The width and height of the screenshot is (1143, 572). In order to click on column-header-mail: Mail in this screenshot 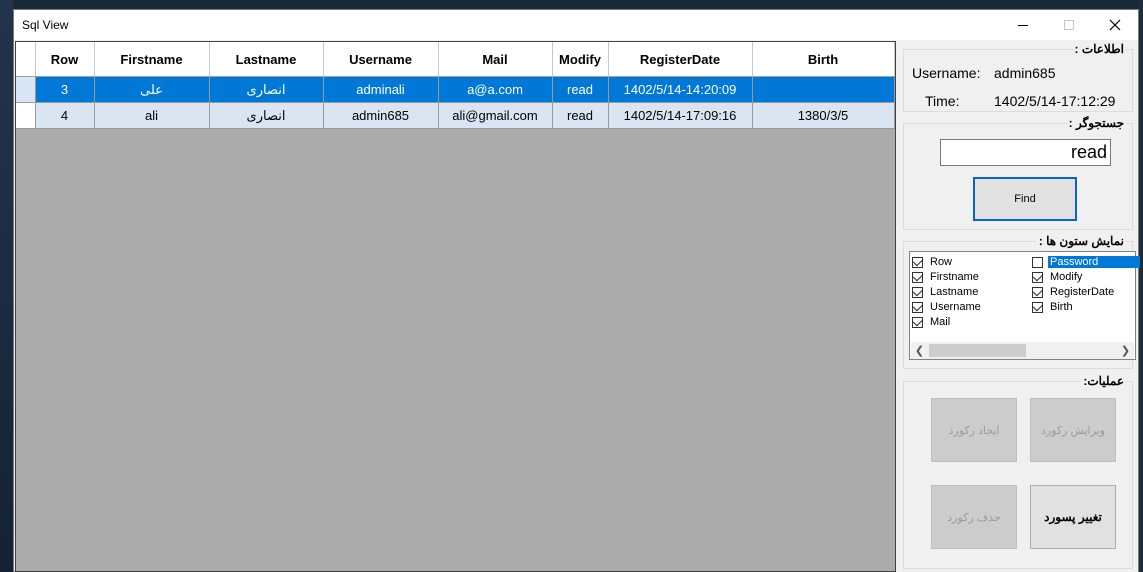, I will do `click(495, 59)`.